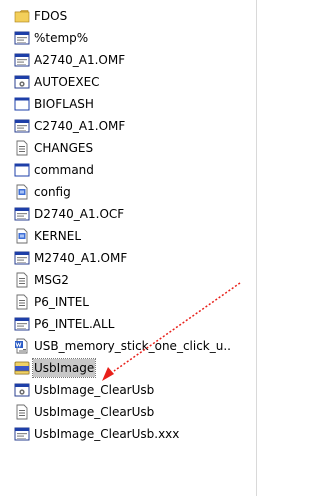 This screenshot has width=320, height=496. What do you see at coordinates (124, 170) in the screenshot?
I see `file-item-command: command` at bounding box center [124, 170].